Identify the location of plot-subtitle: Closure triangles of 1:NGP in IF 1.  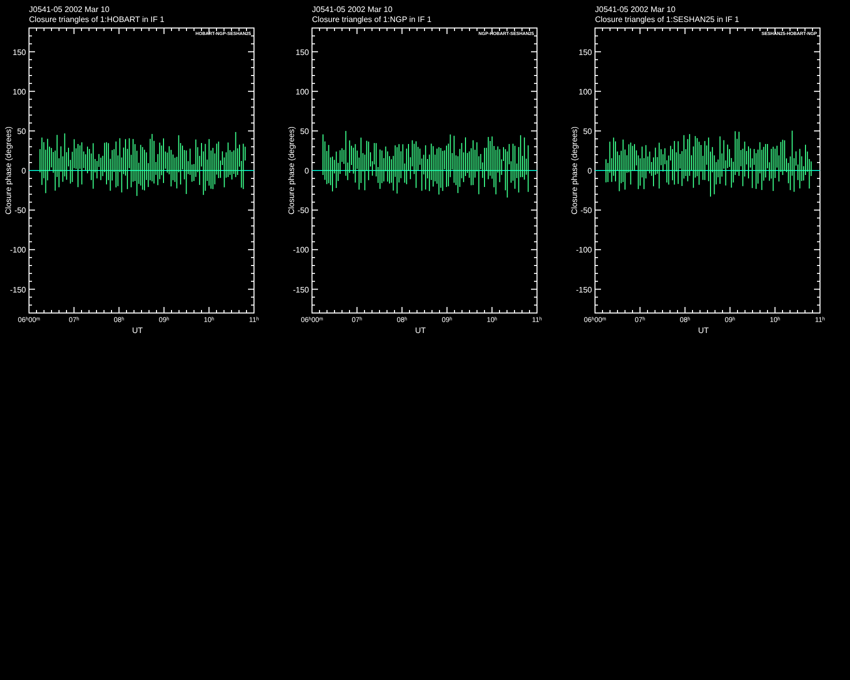
(372, 19).